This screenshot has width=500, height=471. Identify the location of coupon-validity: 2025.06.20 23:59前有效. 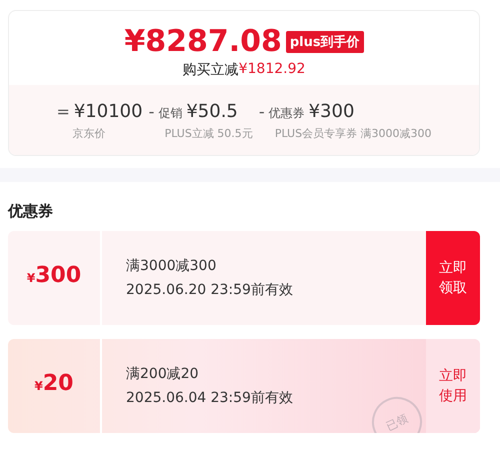
(210, 290).